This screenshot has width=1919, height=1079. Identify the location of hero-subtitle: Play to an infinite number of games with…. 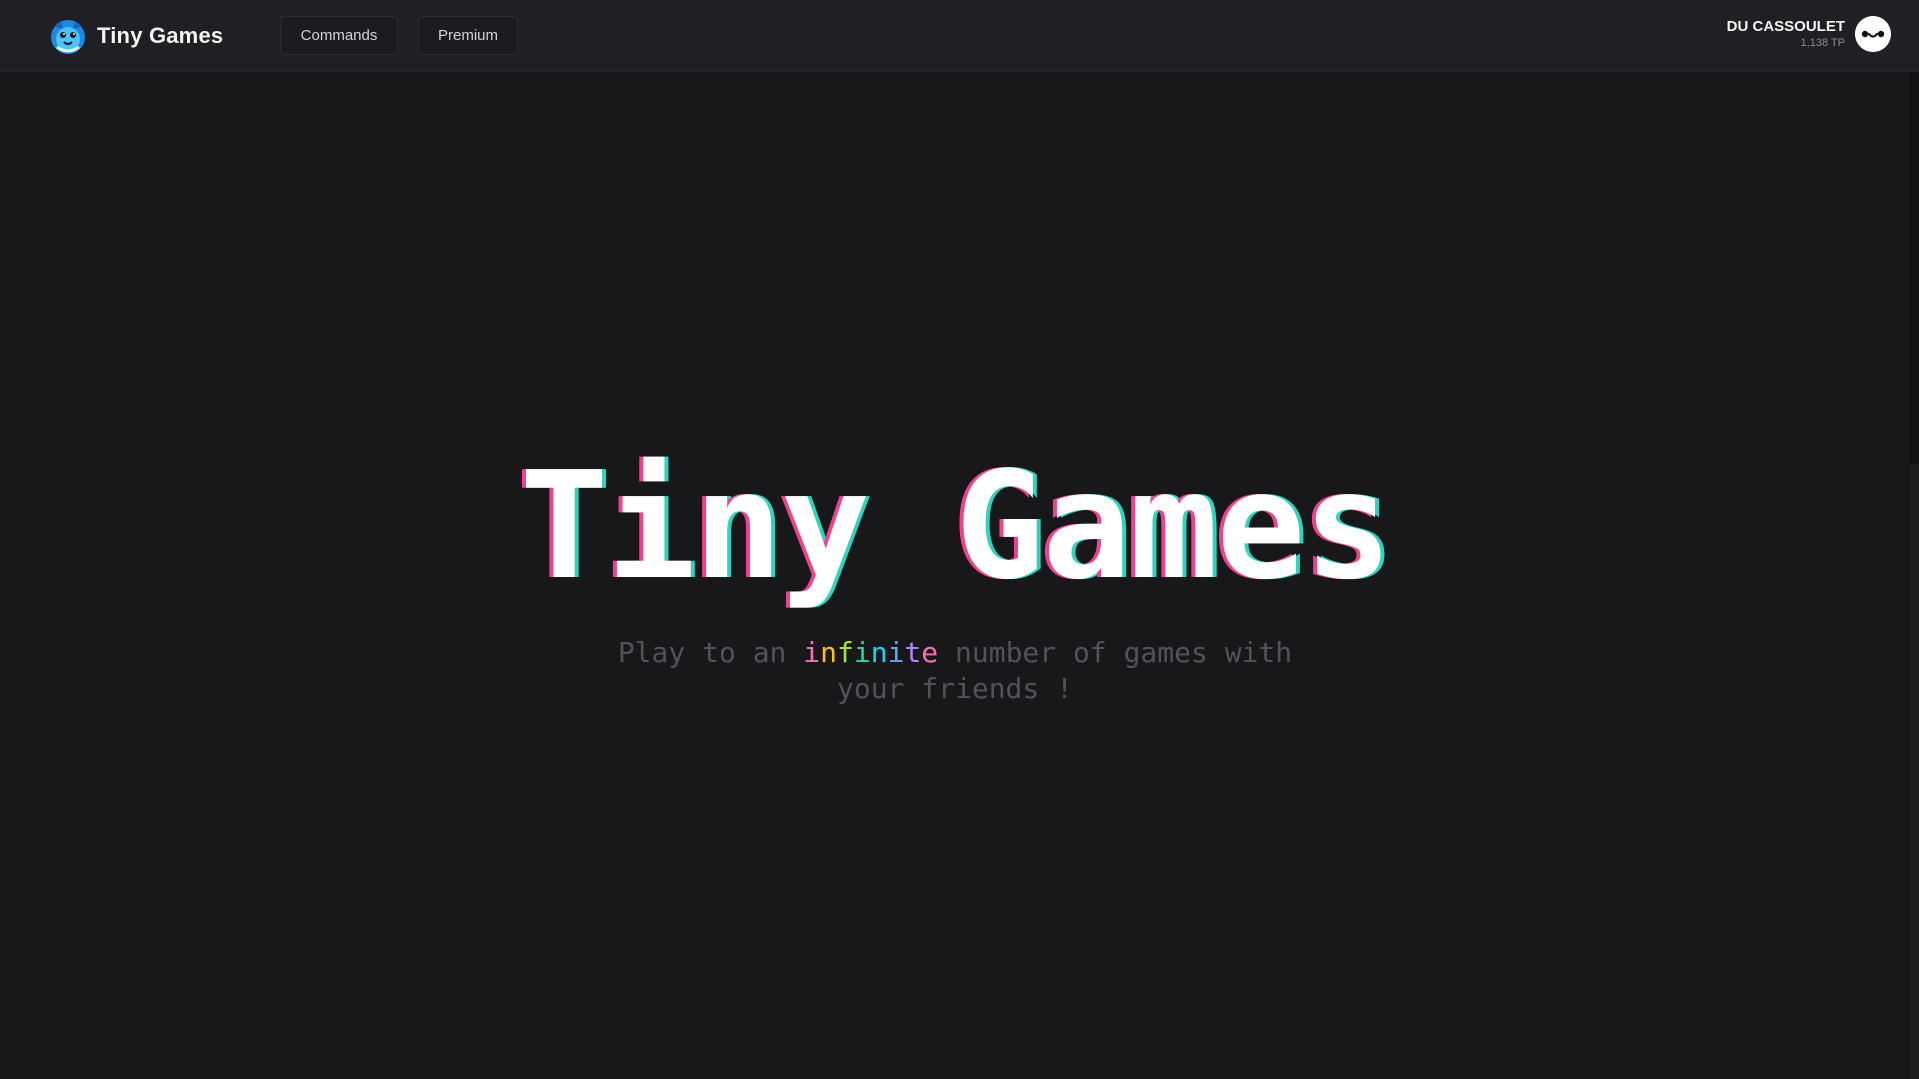
(955, 671).